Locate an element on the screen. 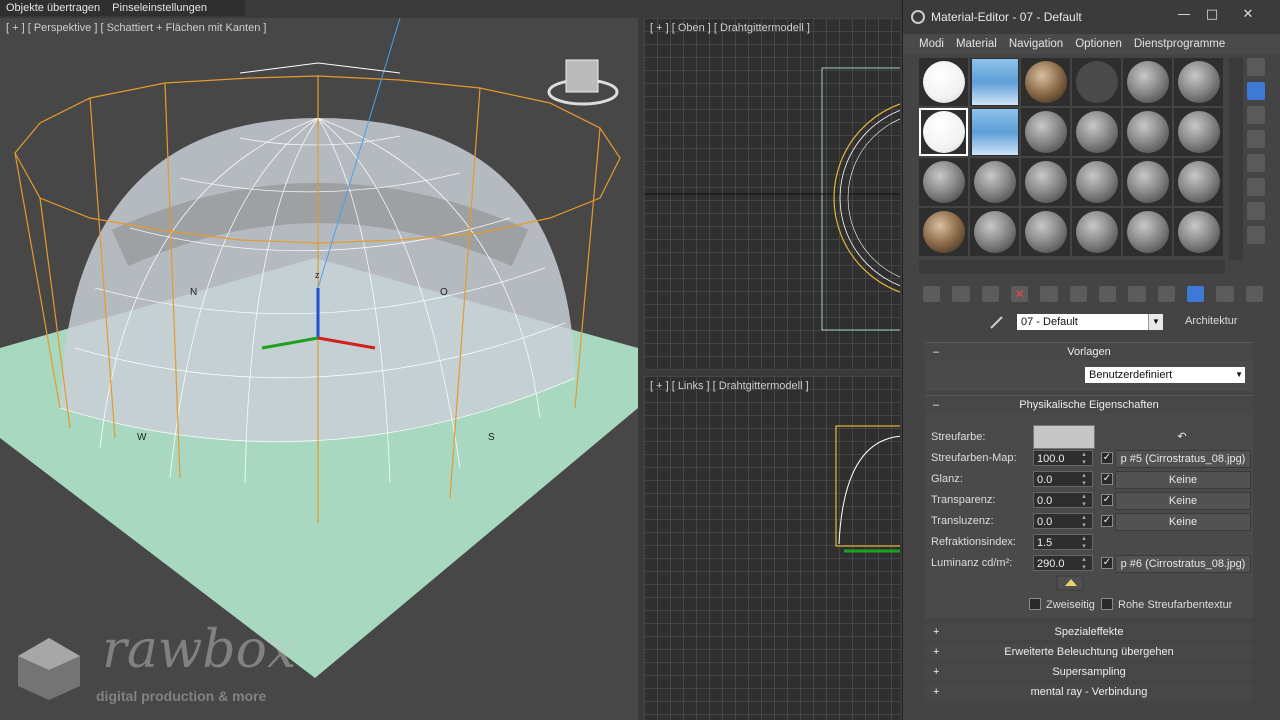 Image resolution: width=1280 pixels, height=720 pixels. diffuse-map-amount: 100.0 is located at coordinates (1063, 458).